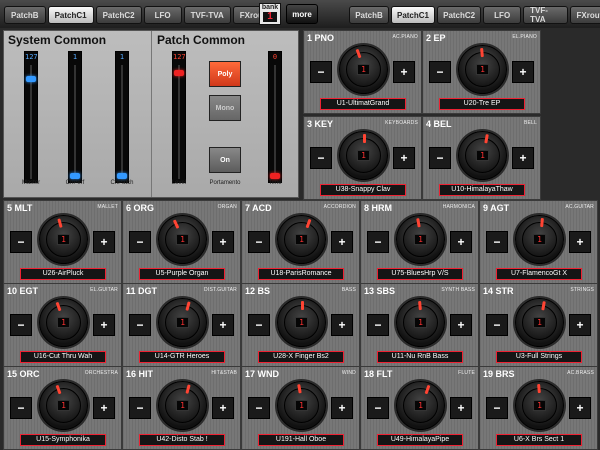 The image size is (600, 450). Describe the element at coordinates (70, 15) in the screenshot. I see `tab-patchc1-left: PatchC1` at that location.